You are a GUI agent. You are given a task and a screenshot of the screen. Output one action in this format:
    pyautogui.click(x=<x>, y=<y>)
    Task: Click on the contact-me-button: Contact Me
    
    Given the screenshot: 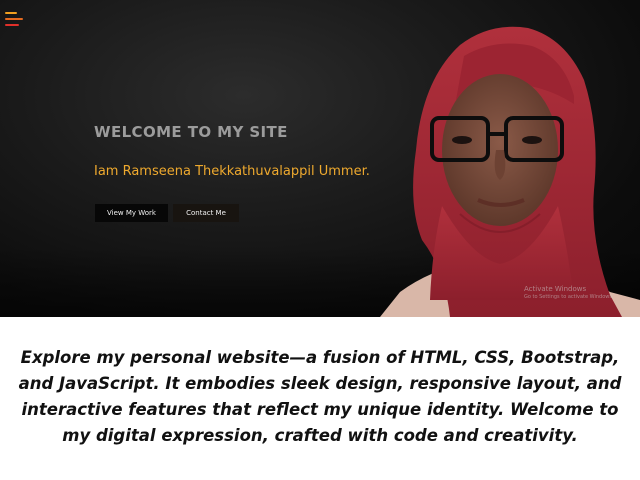 What is the action you would take?
    pyautogui.click(x=206, y=213)
    